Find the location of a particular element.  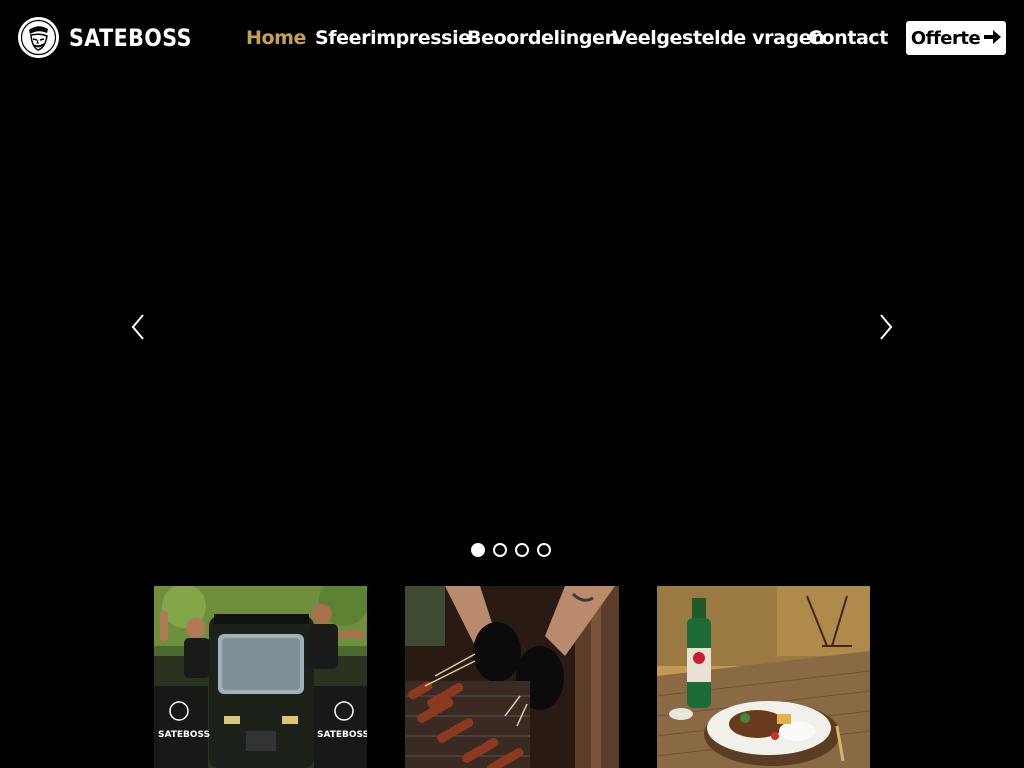

sate-dish-beer-photo is located at coordinates (763, 677).